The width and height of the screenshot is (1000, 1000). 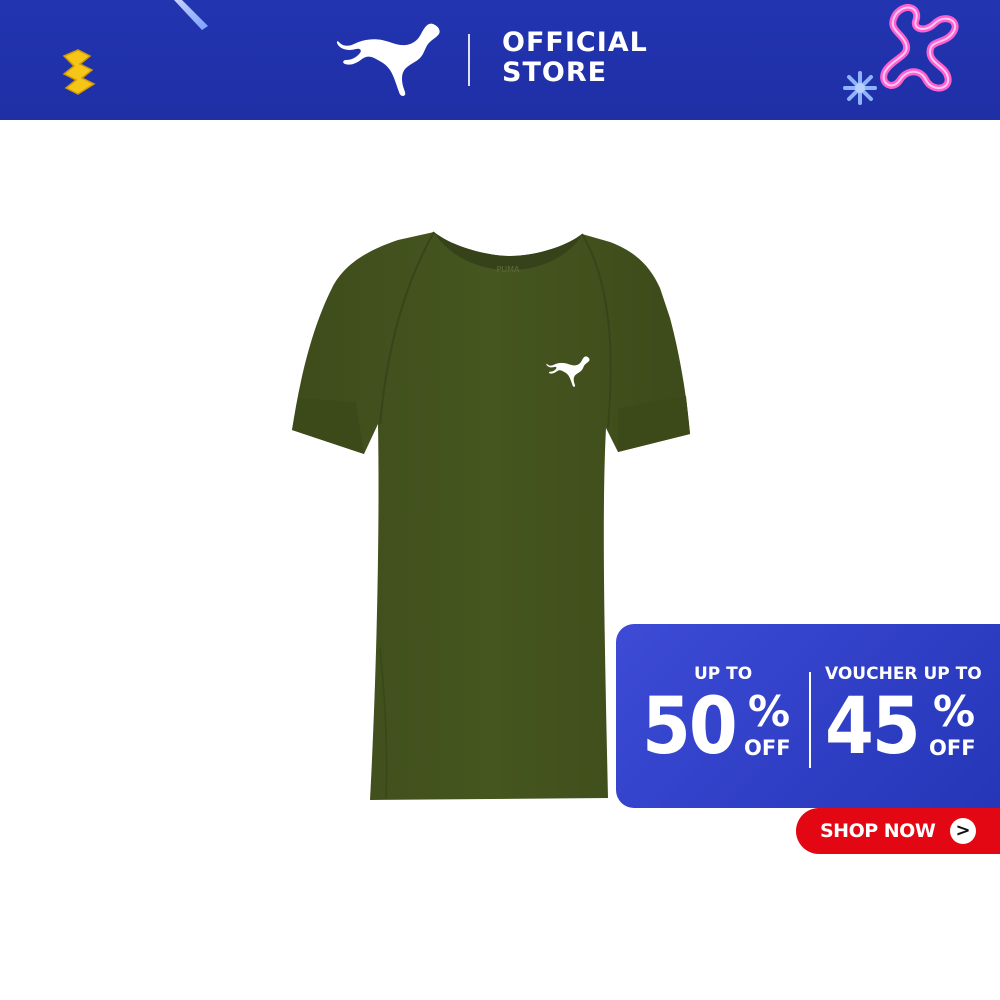 I want to click on gold-ribbon-decoration-icon, so click(x=79, y=72).